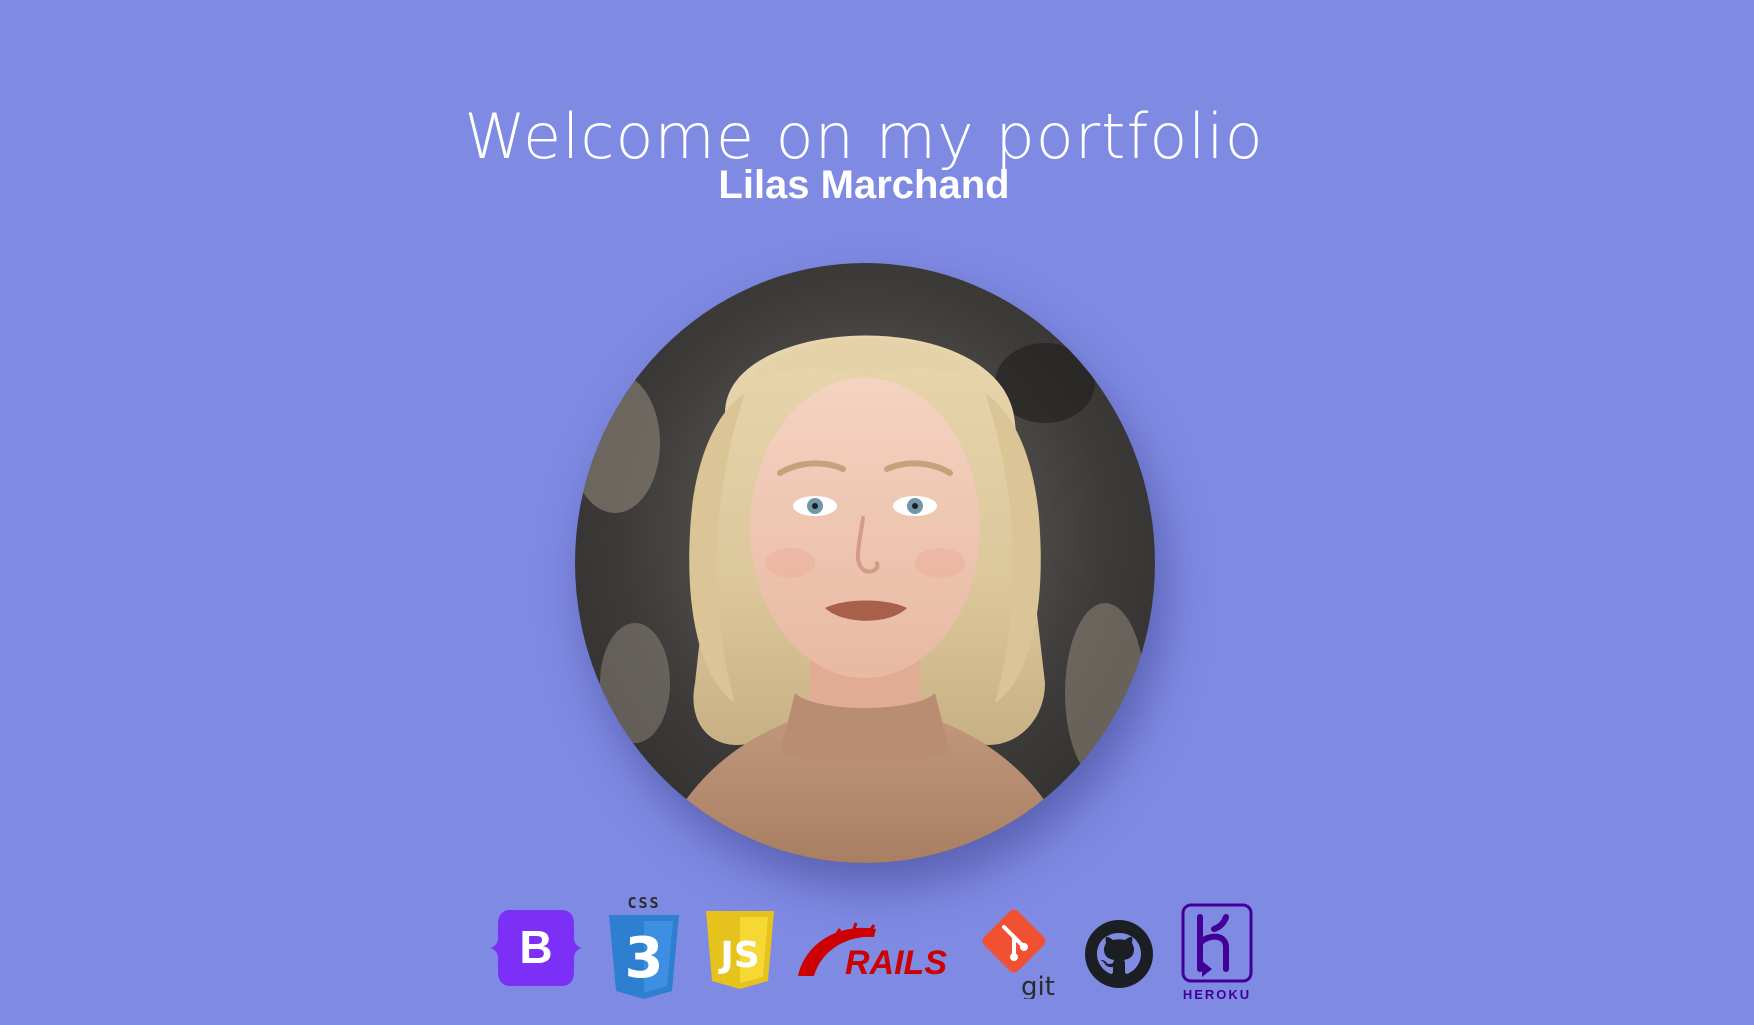  Describe the element at coordinates (1018, 954) in the screenshot. I see `git-icon: git` at that location.